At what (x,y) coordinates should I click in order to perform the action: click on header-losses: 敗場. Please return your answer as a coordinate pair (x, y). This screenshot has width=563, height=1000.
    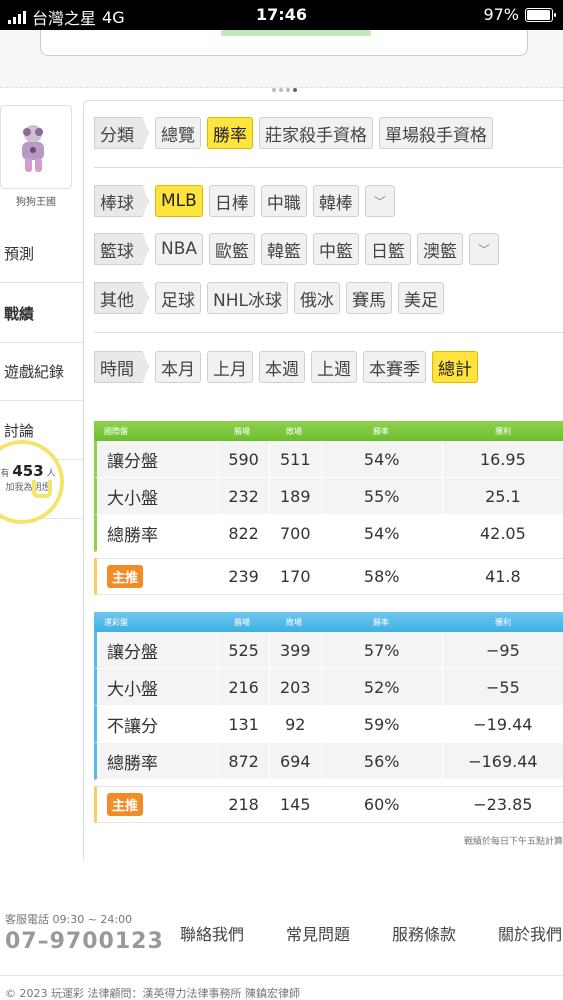
    Looking at the image, I should click on (294, 431).